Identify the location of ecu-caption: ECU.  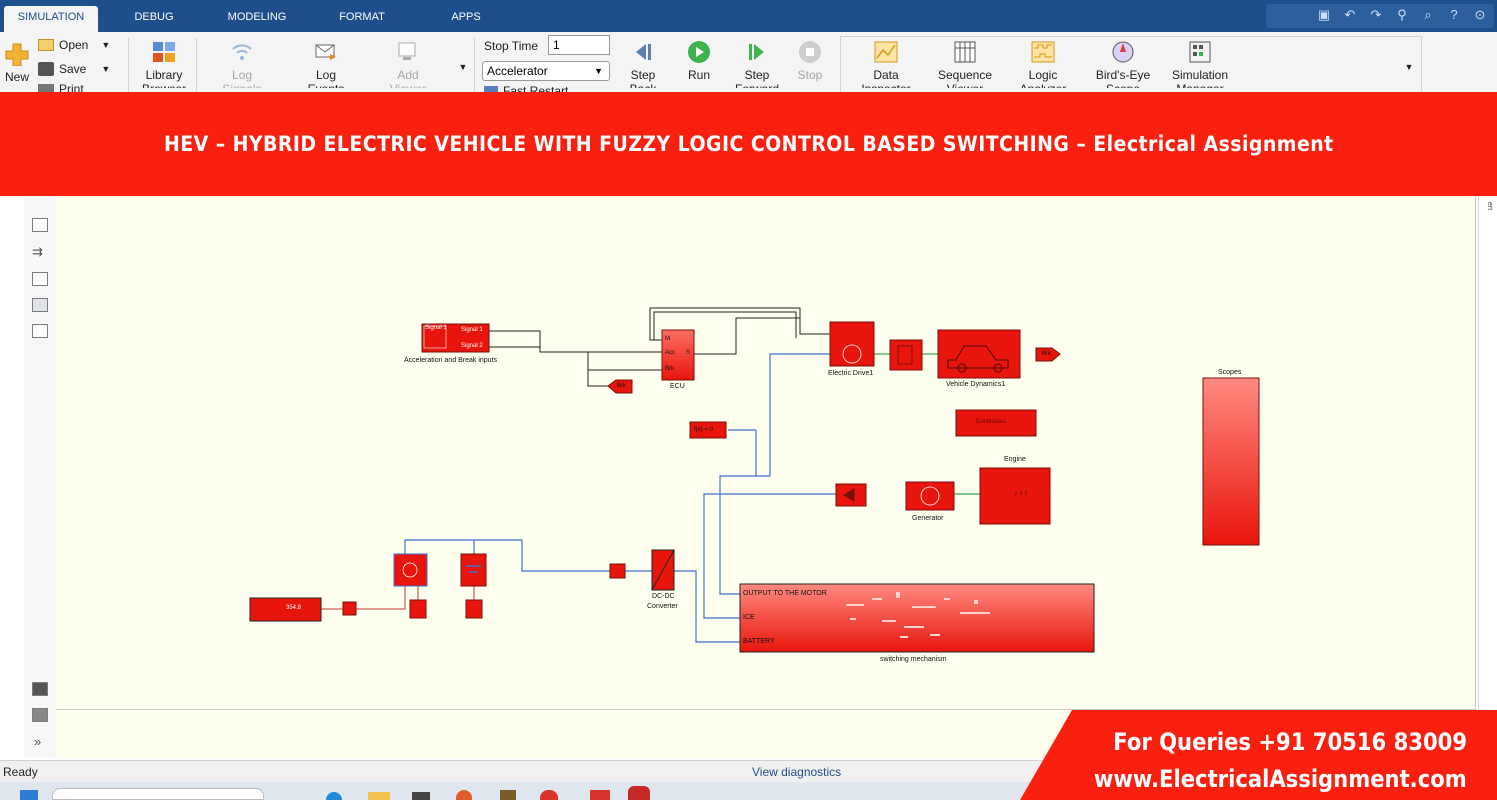
(677, 386).